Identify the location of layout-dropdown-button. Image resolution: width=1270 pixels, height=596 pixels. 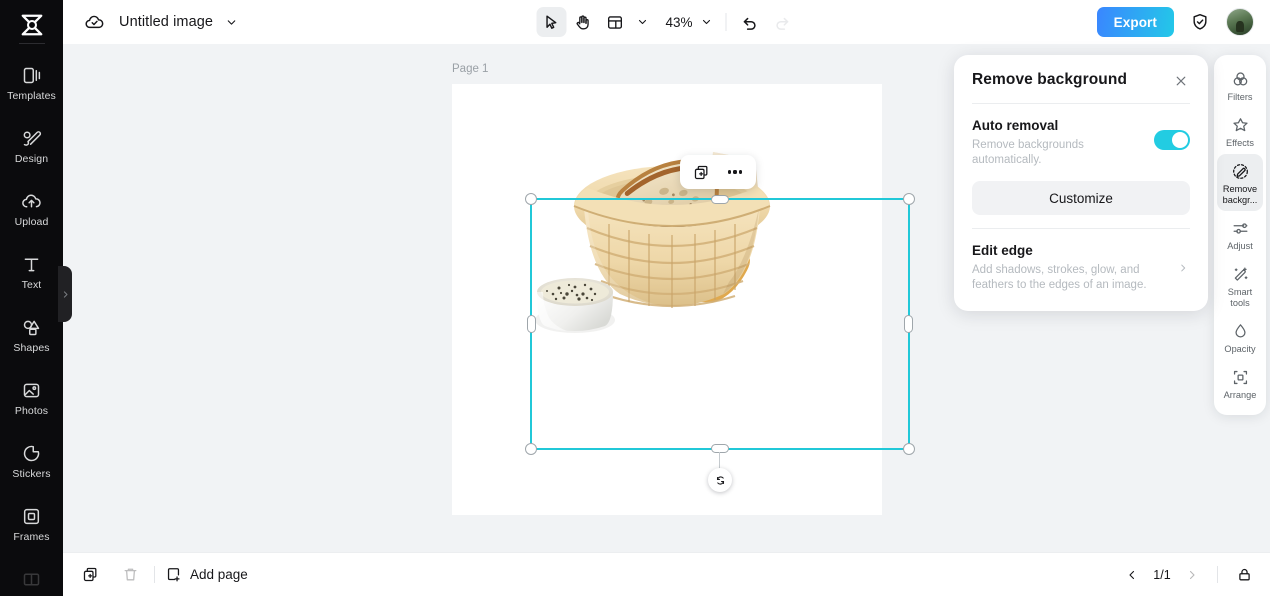
(642, 22).